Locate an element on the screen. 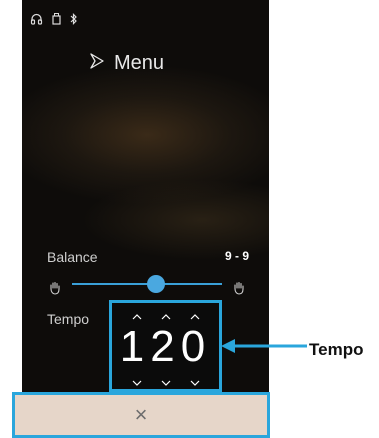  close-icon: × is located at coordinates (141, 414).